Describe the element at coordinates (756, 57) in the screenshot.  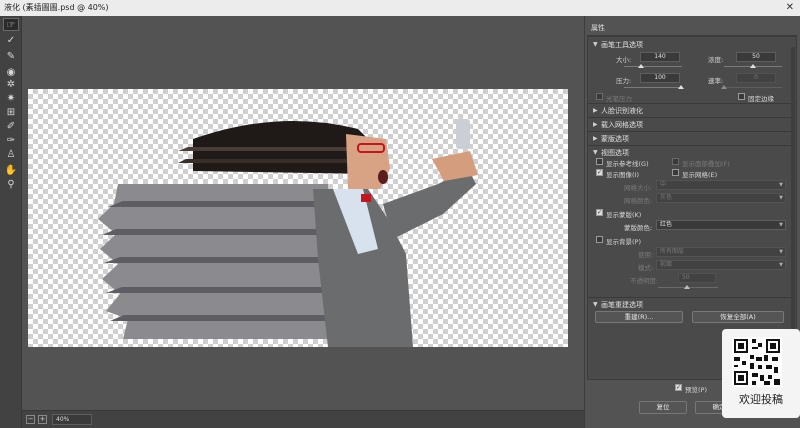
I see `density-field: 50` at that location.